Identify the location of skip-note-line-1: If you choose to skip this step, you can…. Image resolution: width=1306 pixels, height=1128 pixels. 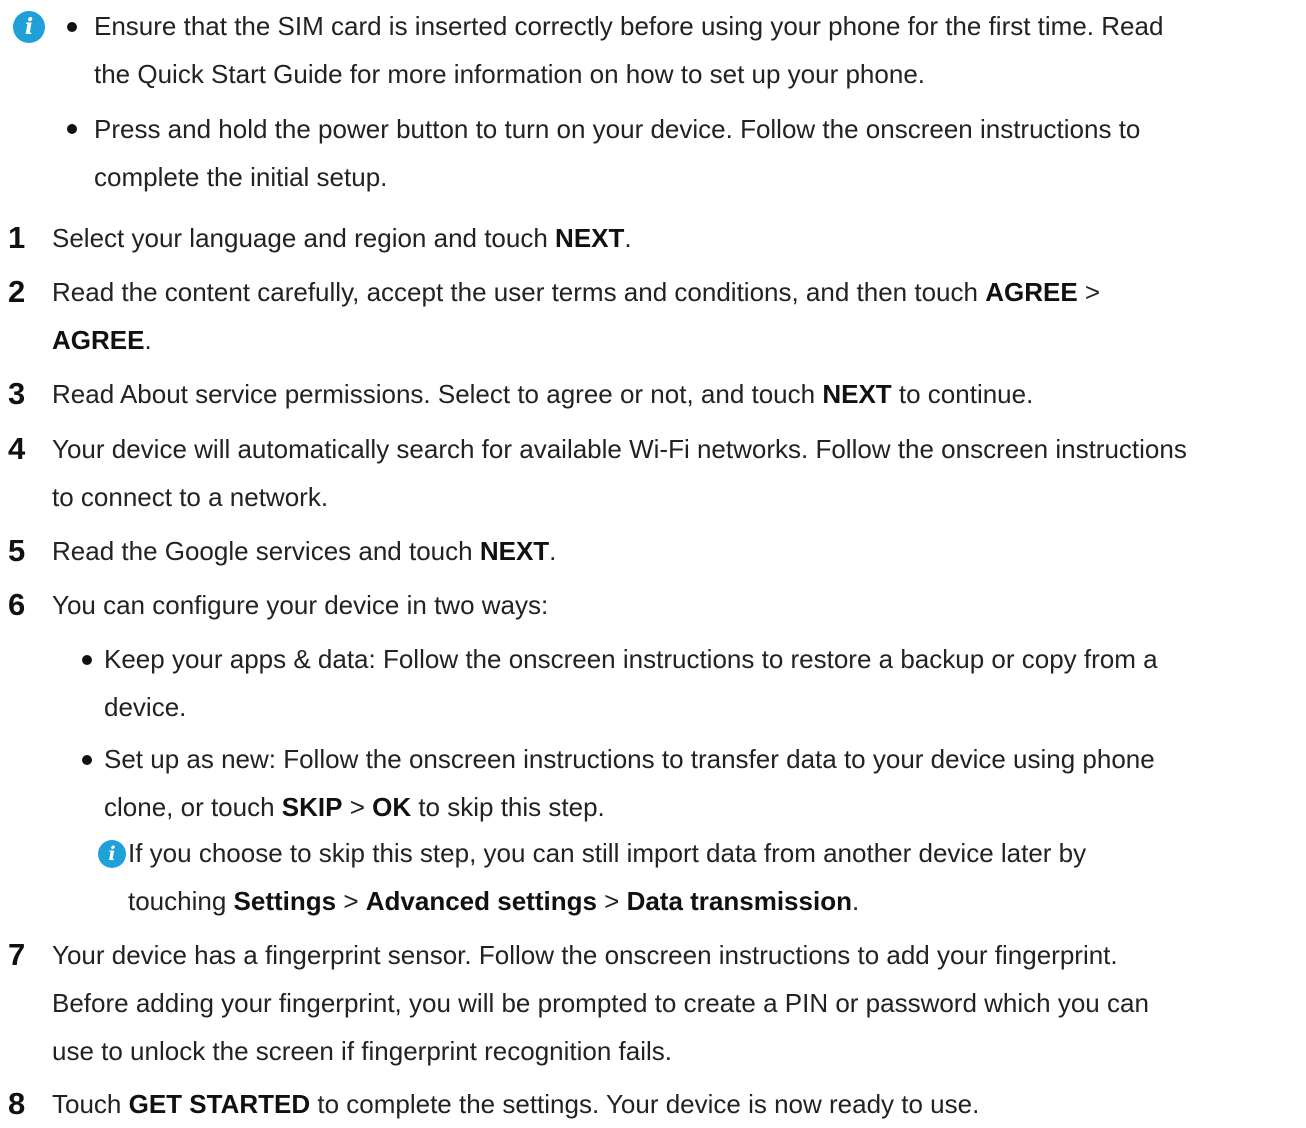
(607, 853).